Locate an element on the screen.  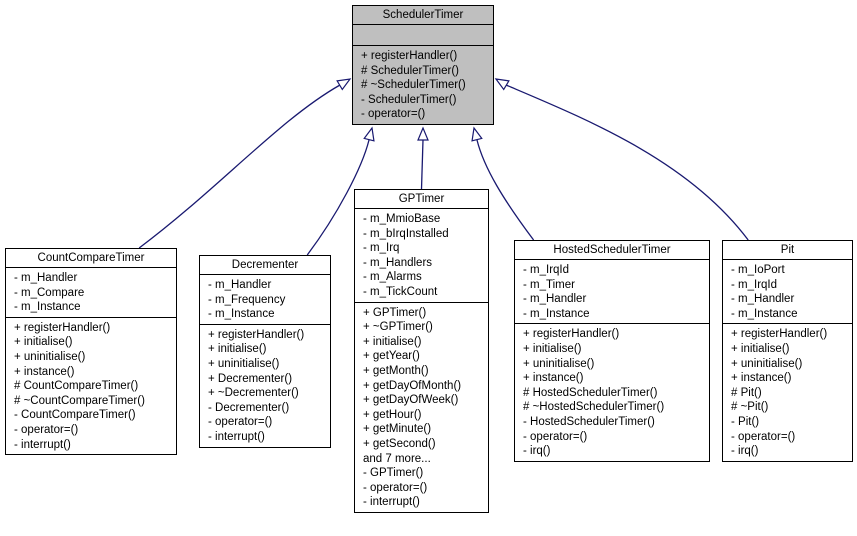
class-member: # Pit() is located at coordinates (746, 392).